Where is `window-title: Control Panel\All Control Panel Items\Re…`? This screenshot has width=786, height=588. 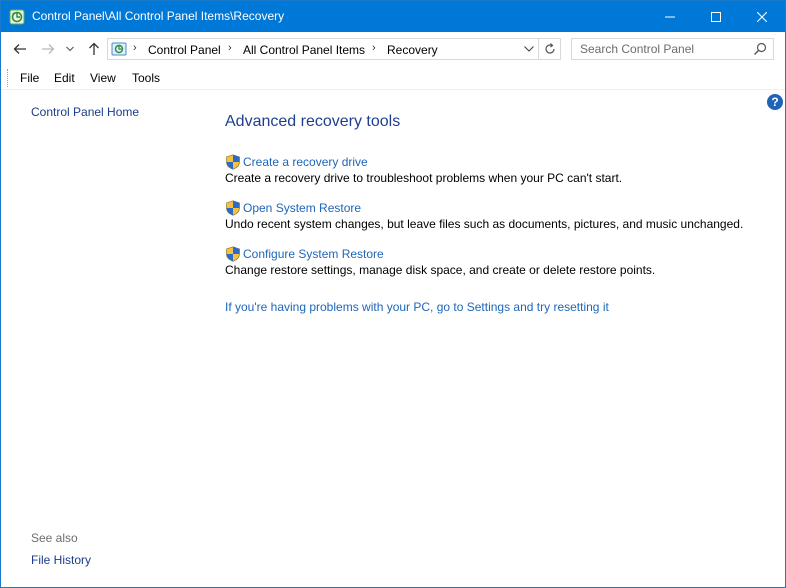 window-title: Control Panel\All Control Panel Items\Re… is located at coordinates (158, 16).